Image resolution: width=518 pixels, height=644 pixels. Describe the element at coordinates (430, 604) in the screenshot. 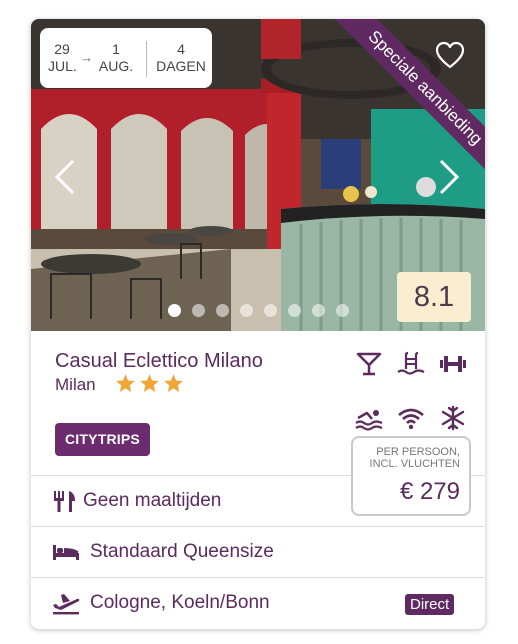

I see `direct-flight-badge: Direct` at that location.